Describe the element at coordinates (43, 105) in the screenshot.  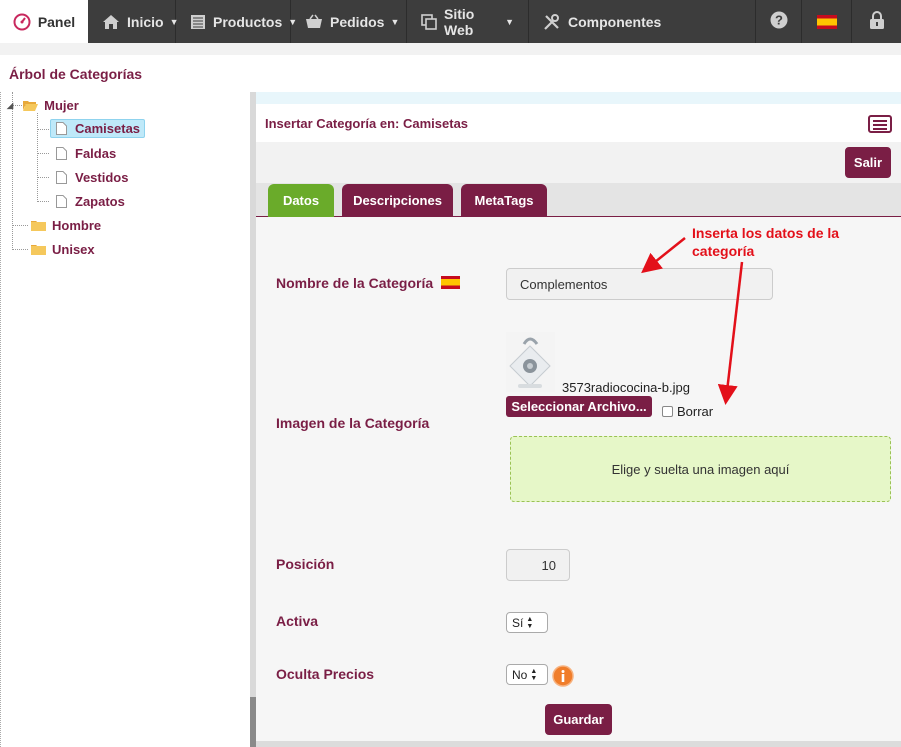
I see `tree-node-mujer: ◢ Mujer` at that location.